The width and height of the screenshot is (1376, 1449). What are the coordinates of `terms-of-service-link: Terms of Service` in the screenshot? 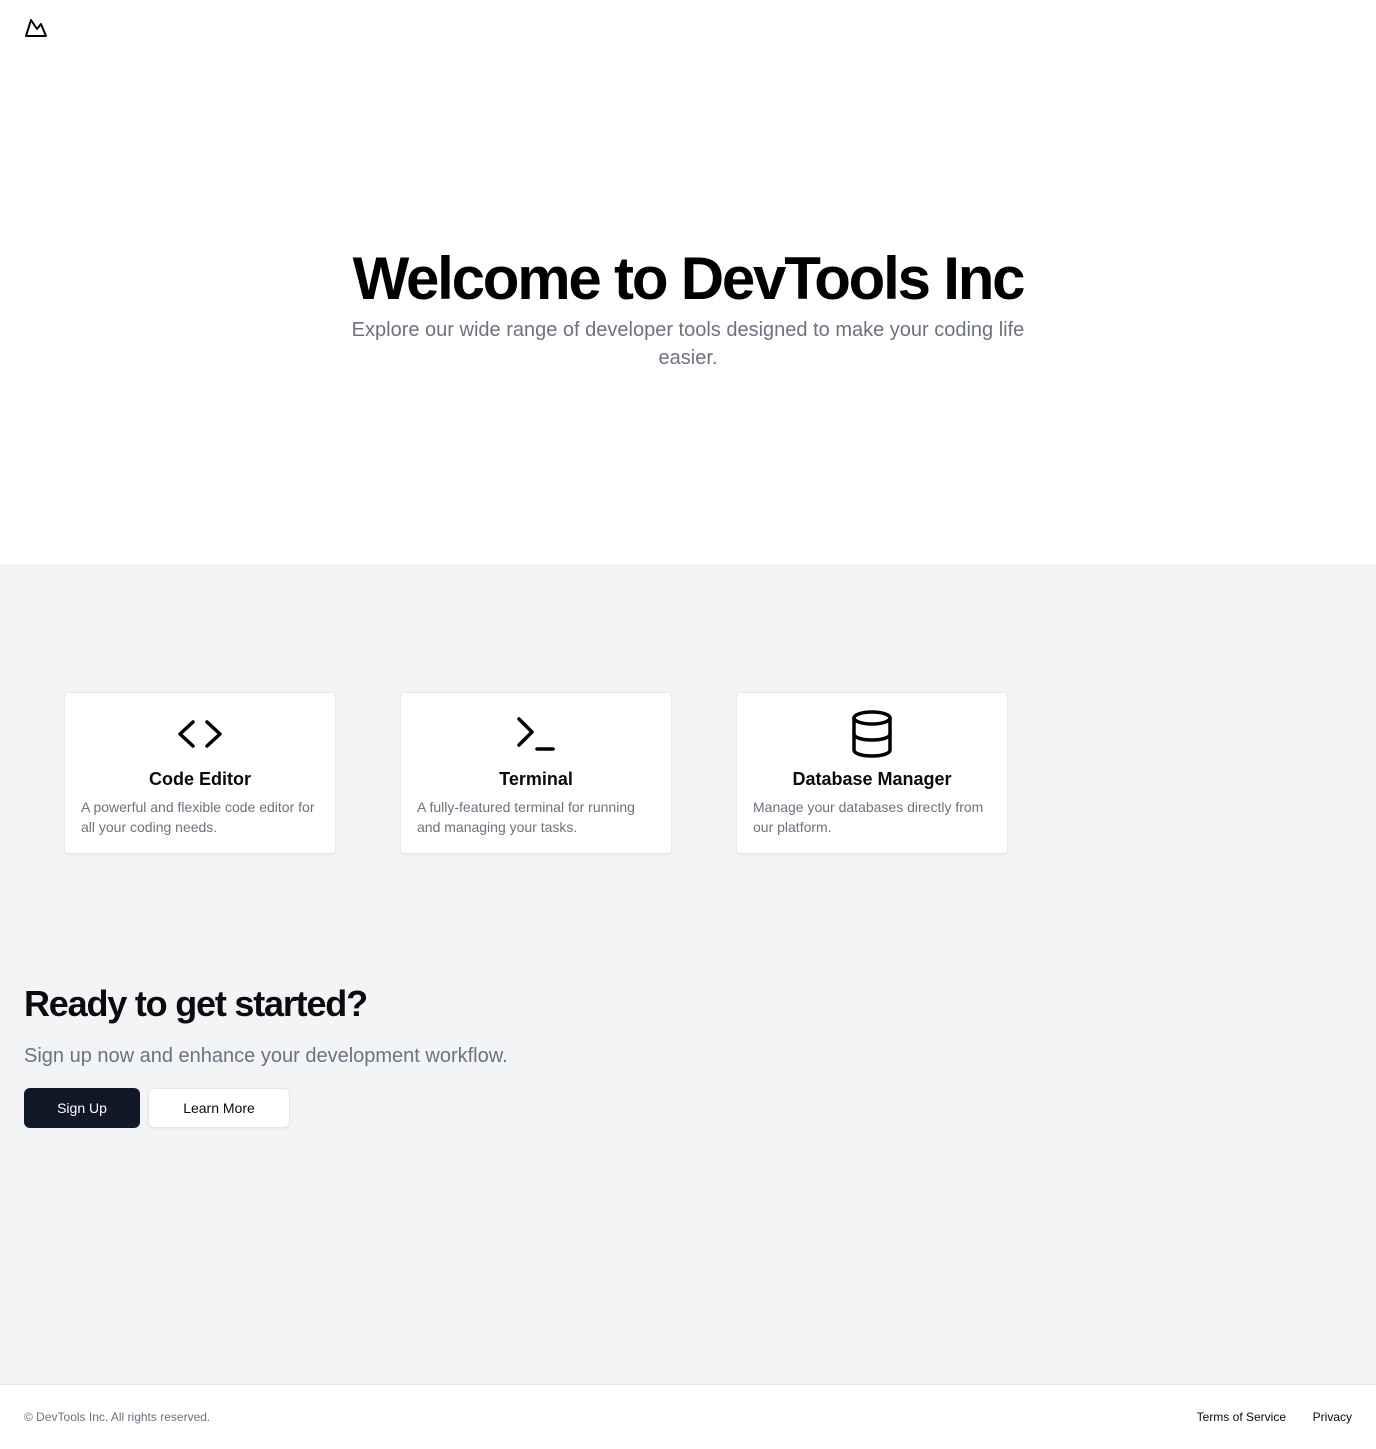 It's located at (1241, 1417).